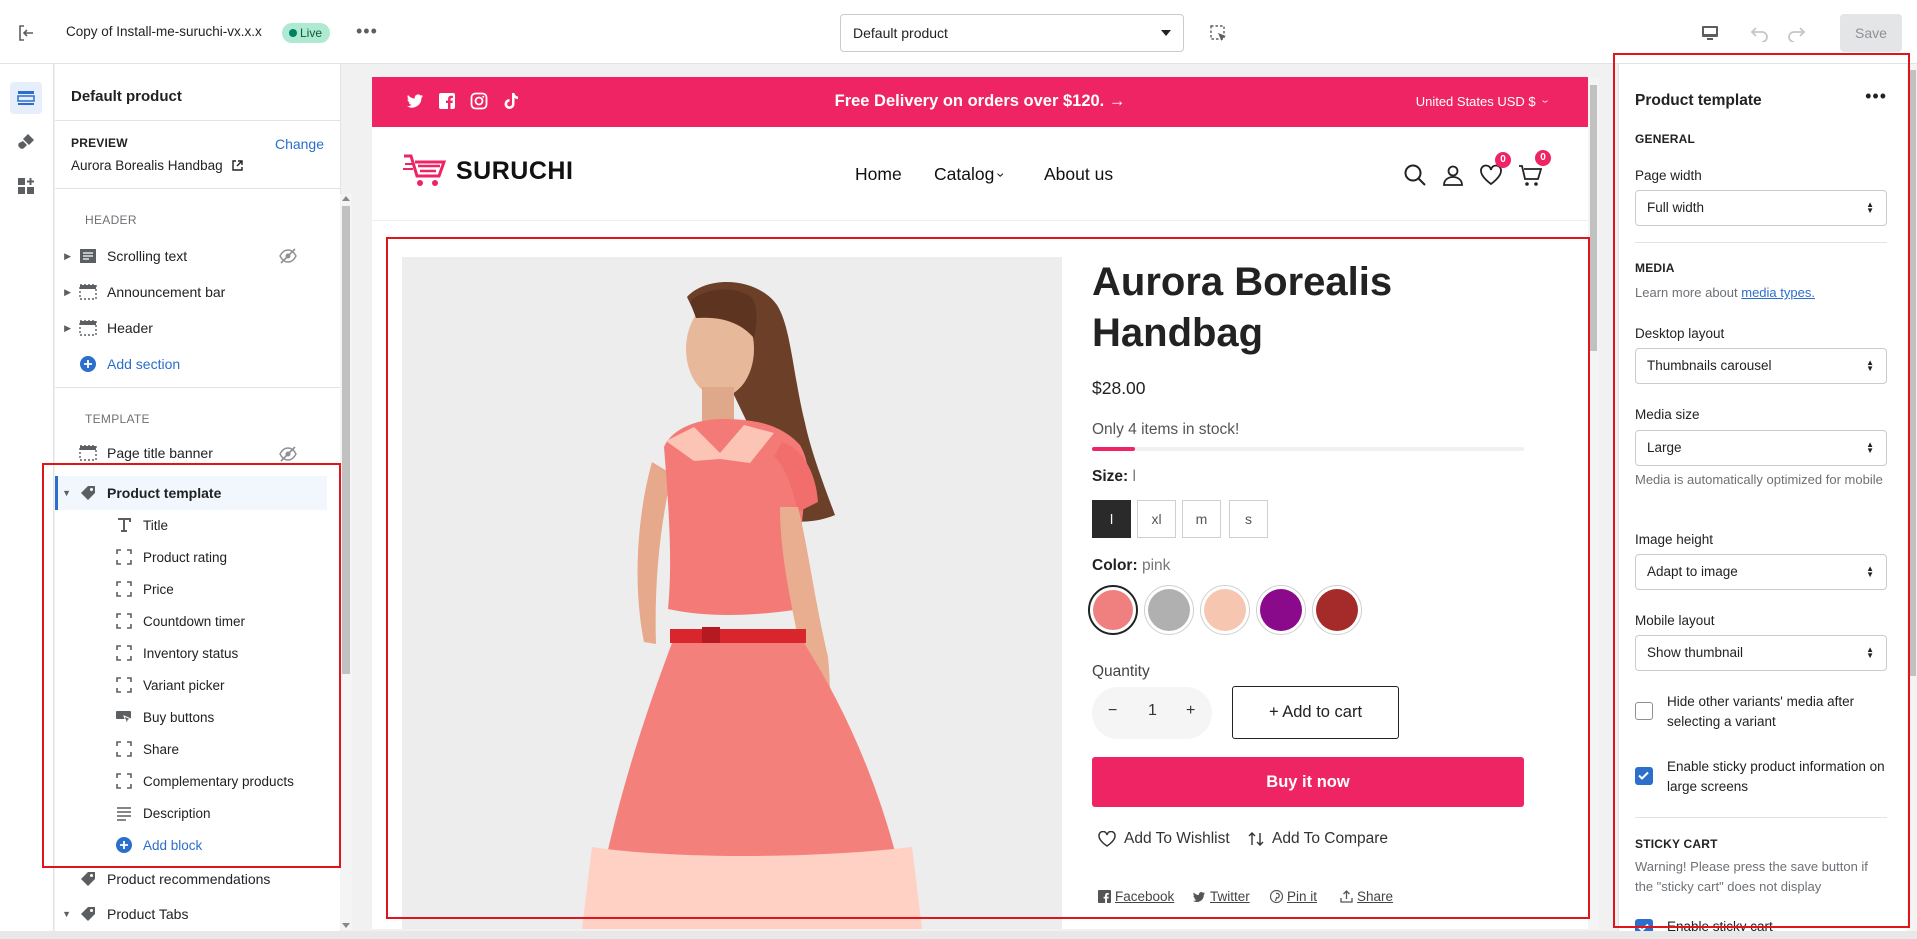 This screenshot has height=939, width=1917. I want to click on preview-label: PREVIEW, so click(99, 143).